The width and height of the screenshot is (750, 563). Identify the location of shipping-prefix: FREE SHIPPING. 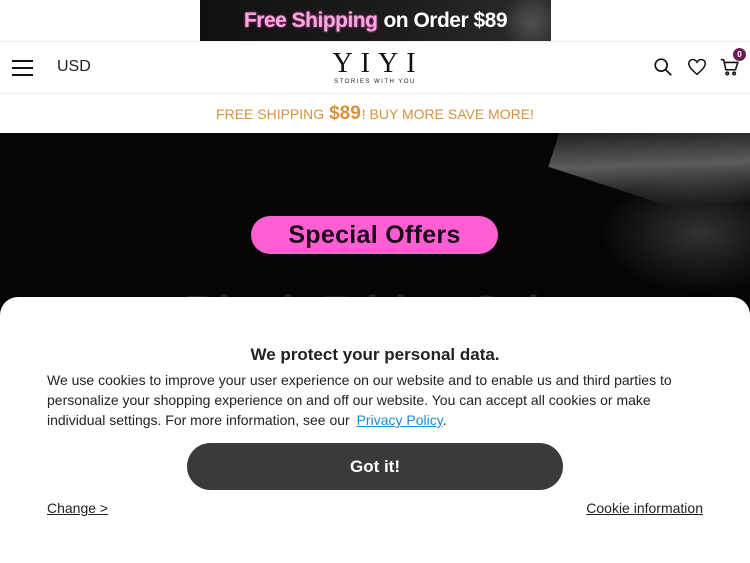
(272, 113).